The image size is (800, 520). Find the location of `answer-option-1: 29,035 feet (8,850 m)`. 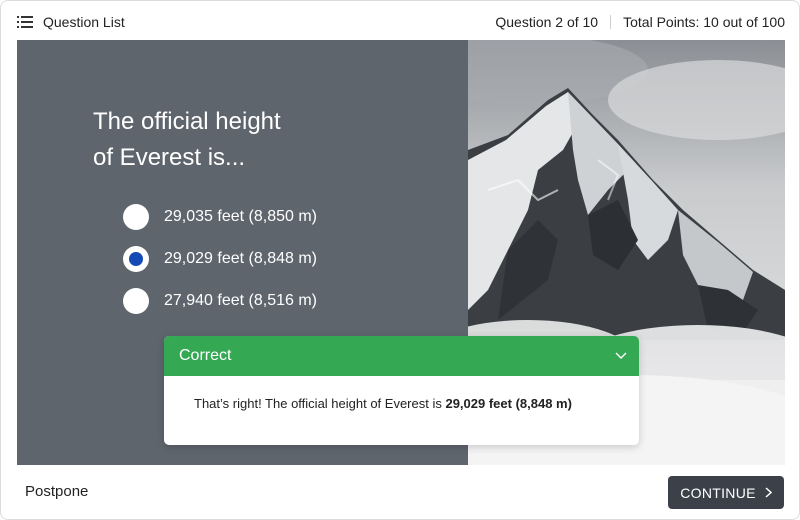

answer-option-1: 29,035 feet (8,850 m) is located at coordinates (220, 217).